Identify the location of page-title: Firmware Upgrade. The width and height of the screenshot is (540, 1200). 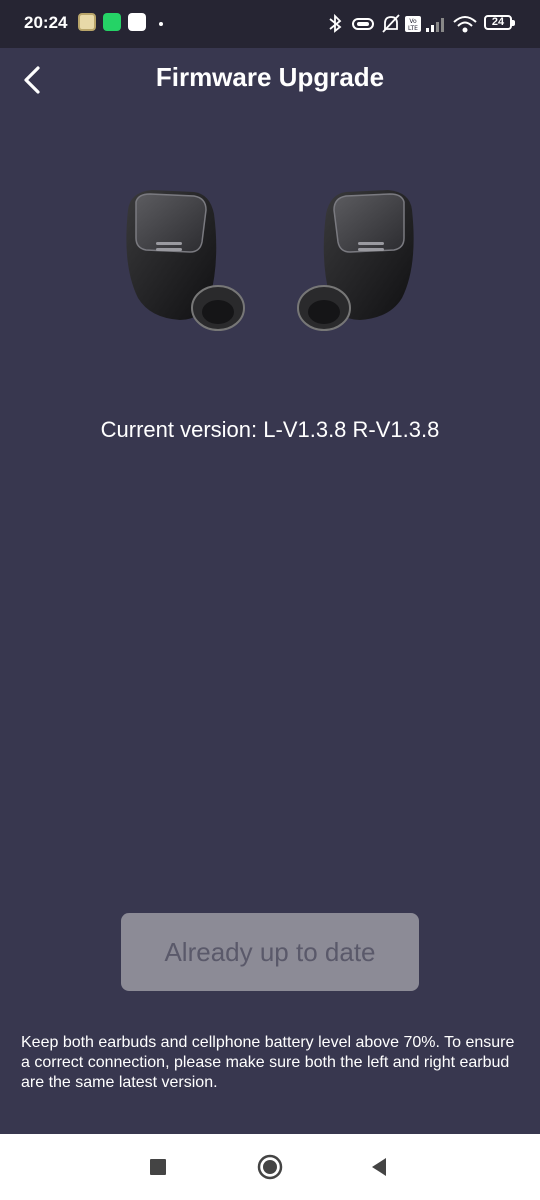
(270, 77).